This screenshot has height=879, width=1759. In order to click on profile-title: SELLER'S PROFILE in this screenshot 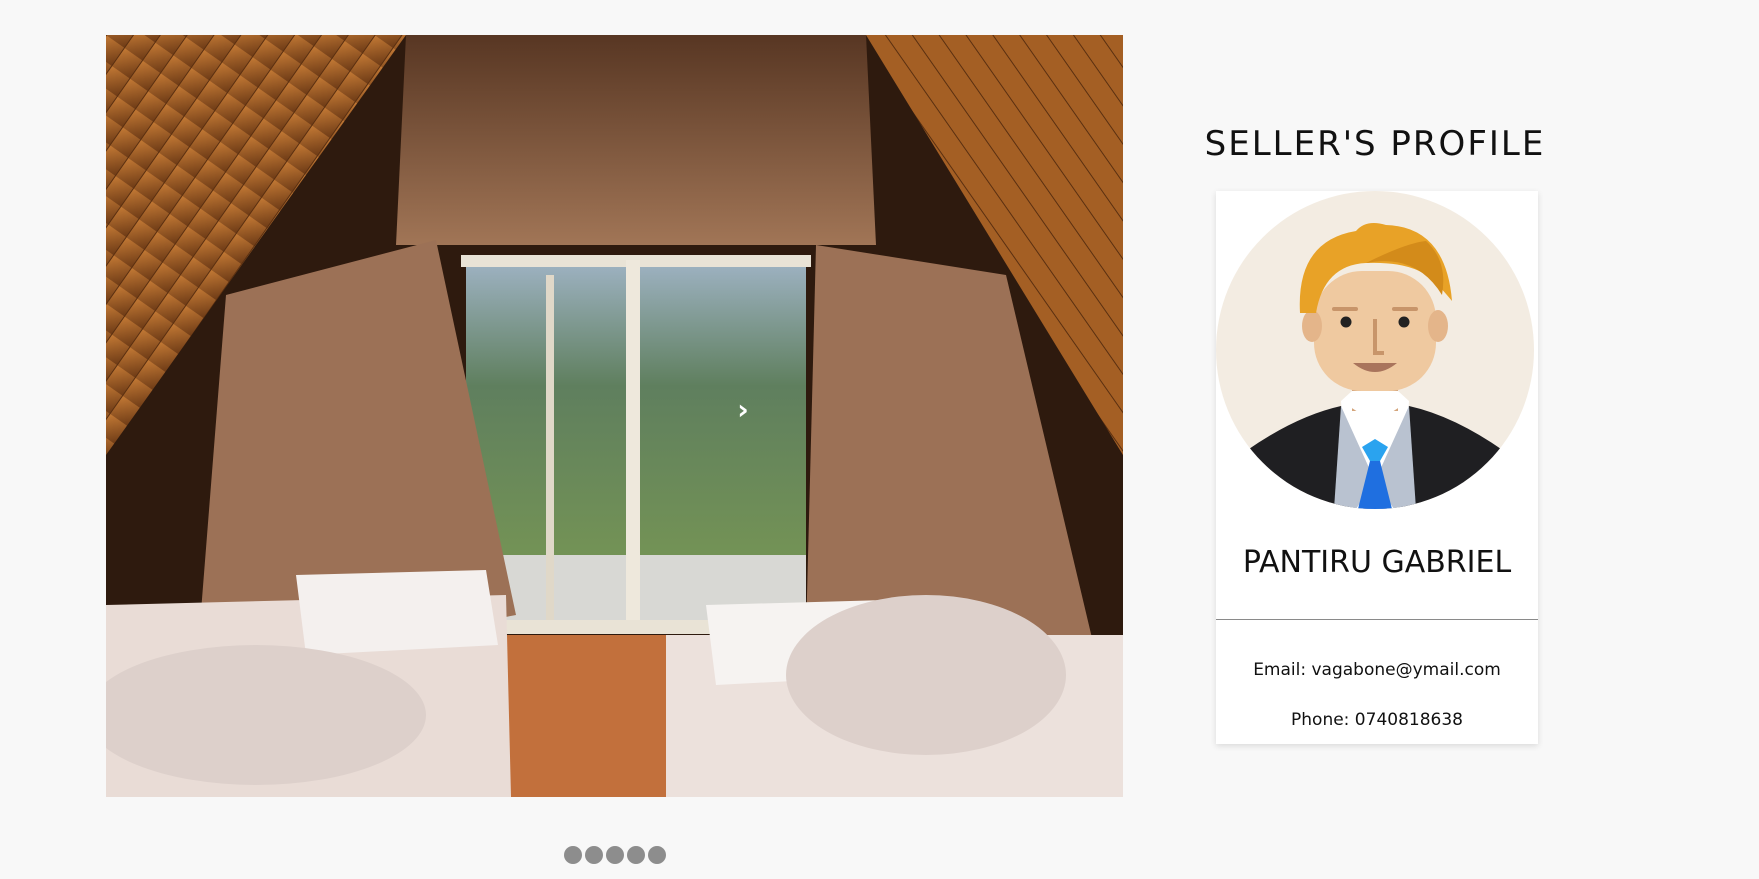, I will do `click(1375, 144)`.